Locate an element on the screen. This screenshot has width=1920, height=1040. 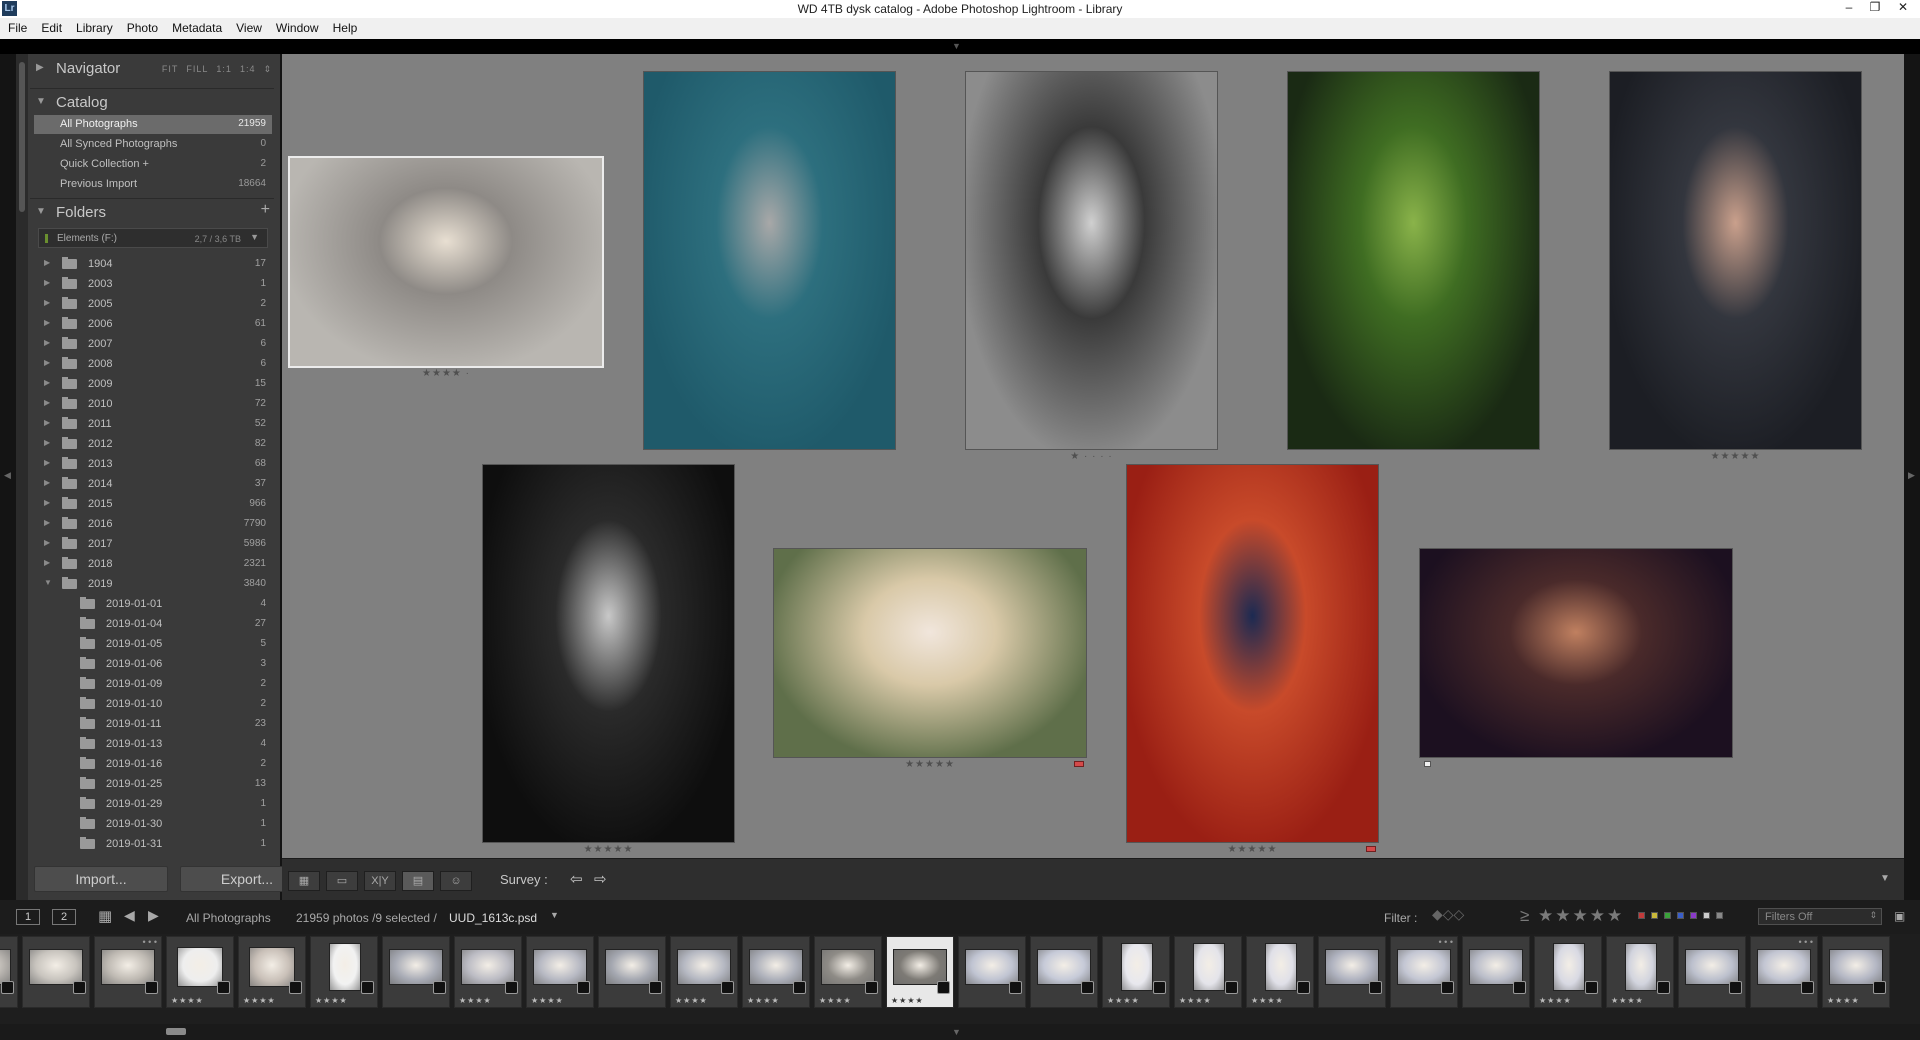
collapse-right-icon: ▶ is located at coordinates (1911, 475).